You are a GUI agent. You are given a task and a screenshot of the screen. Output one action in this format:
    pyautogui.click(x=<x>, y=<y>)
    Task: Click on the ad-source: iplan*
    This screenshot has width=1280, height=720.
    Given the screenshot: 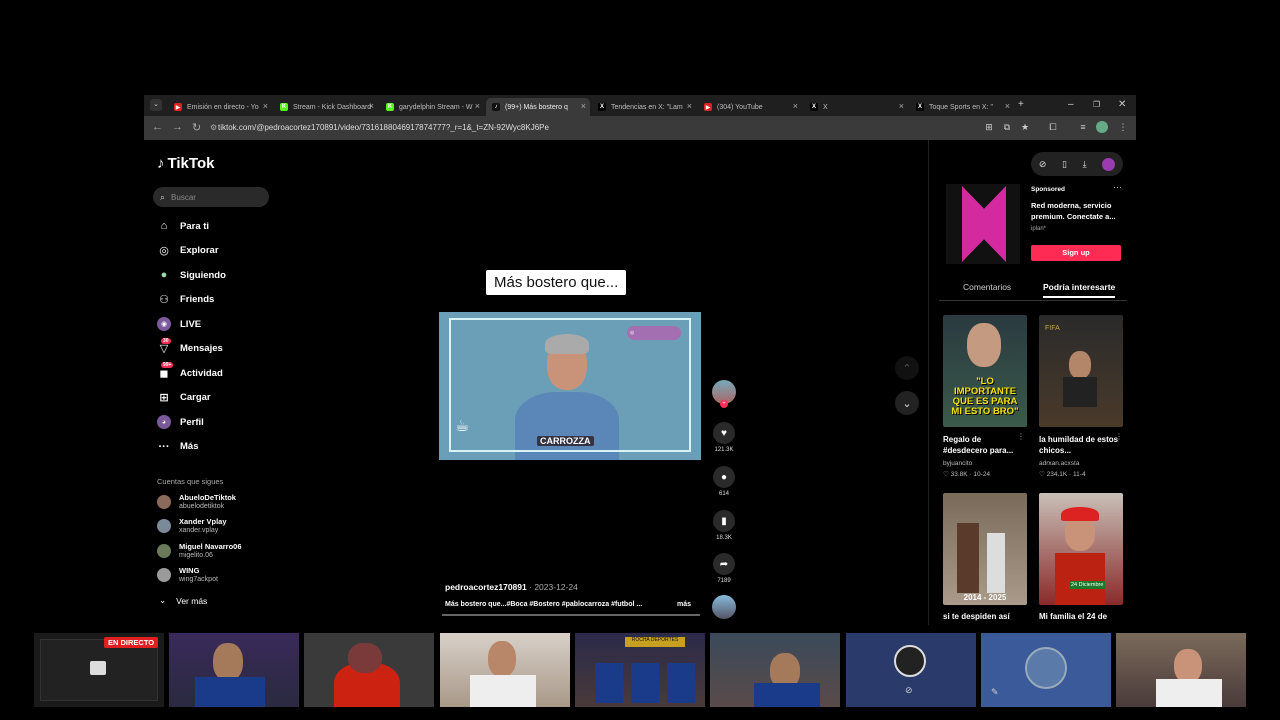 What is the action you would take?
    pyautogui.click(x=1039, y=229)
    